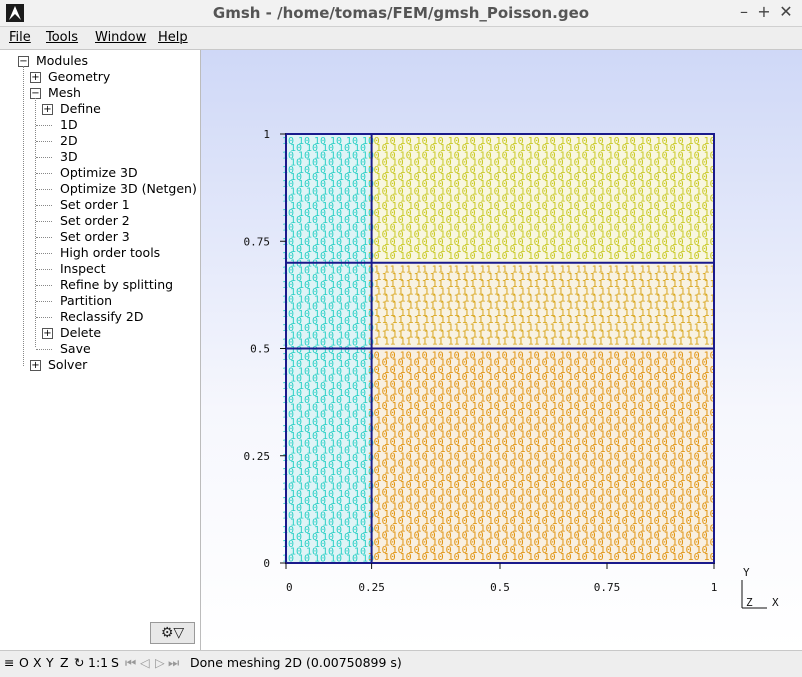 The height and width of the screenshot is (677, 802). What do you see at coordinates (160, 662) in the screenshot?
I see `next-step-icon: ▷` at bounding box center [160, 662].